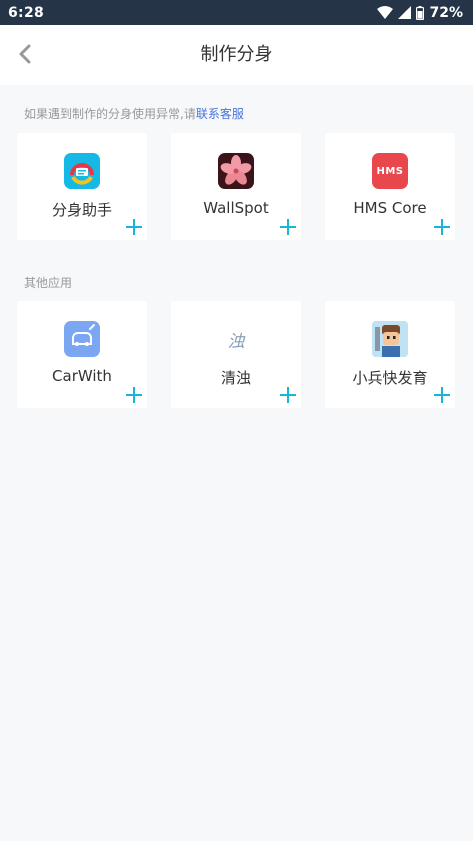 The height and width of the screenshot is (841, 473). I want to click on hms-core-icon: HMS, so click(390, 171).